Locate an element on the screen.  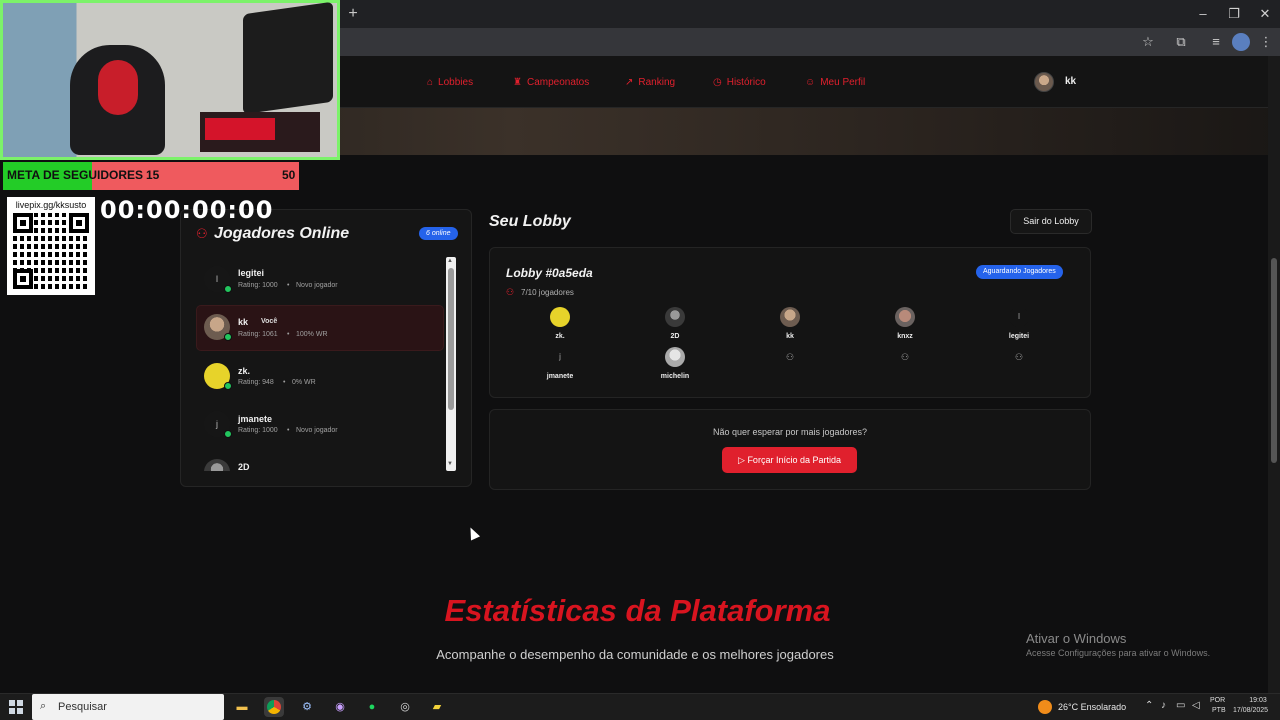
slot-player-name: kk is located at coordinates (790, 336).